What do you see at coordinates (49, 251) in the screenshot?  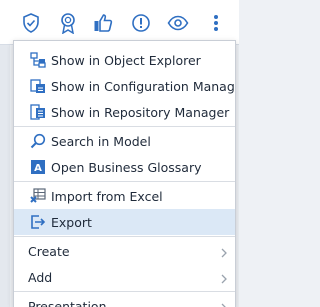 I see `menu-item-label: Create` at bounding box center [49, 251].